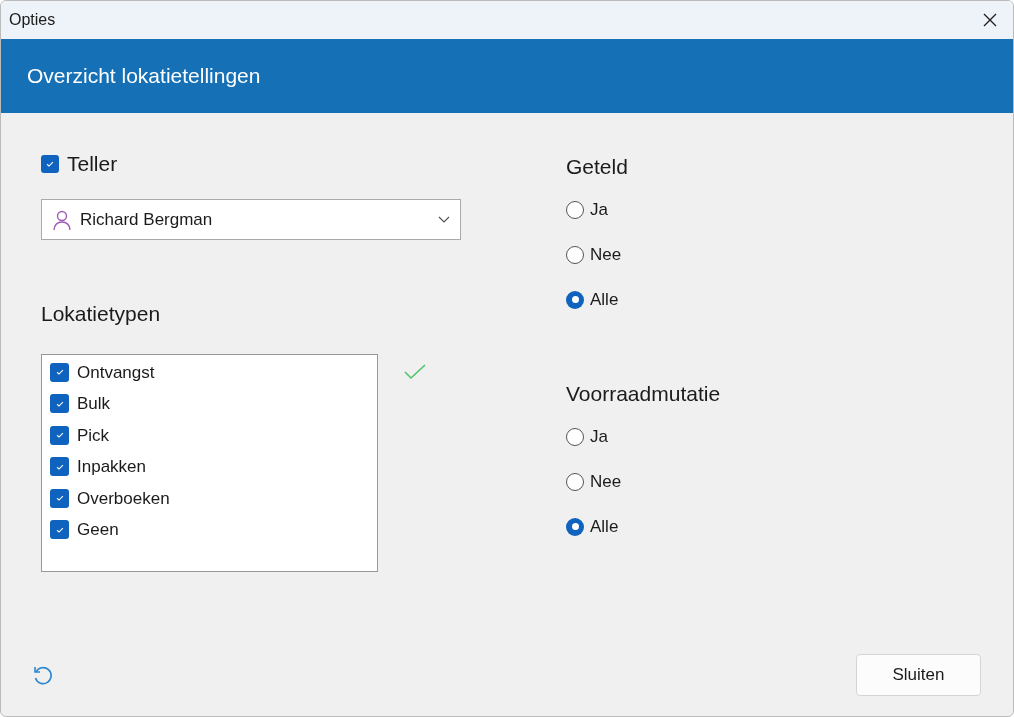 The width and height of the screenshot is (1014, 717). Describe the element at coordinates (32, 20) in the screenshot. I see `window-title: Opties` at that location.